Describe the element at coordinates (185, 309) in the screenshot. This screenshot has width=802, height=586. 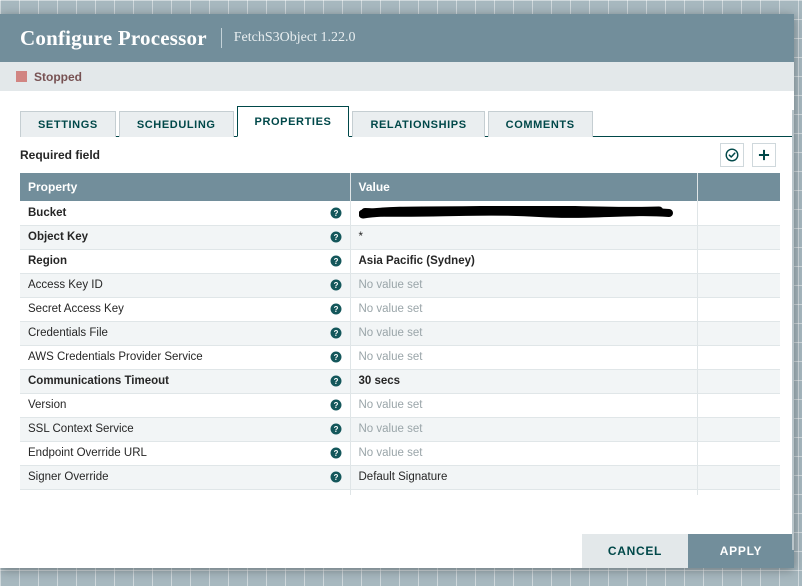
I see `property-name-cell: Secret Access Key?` at that location.